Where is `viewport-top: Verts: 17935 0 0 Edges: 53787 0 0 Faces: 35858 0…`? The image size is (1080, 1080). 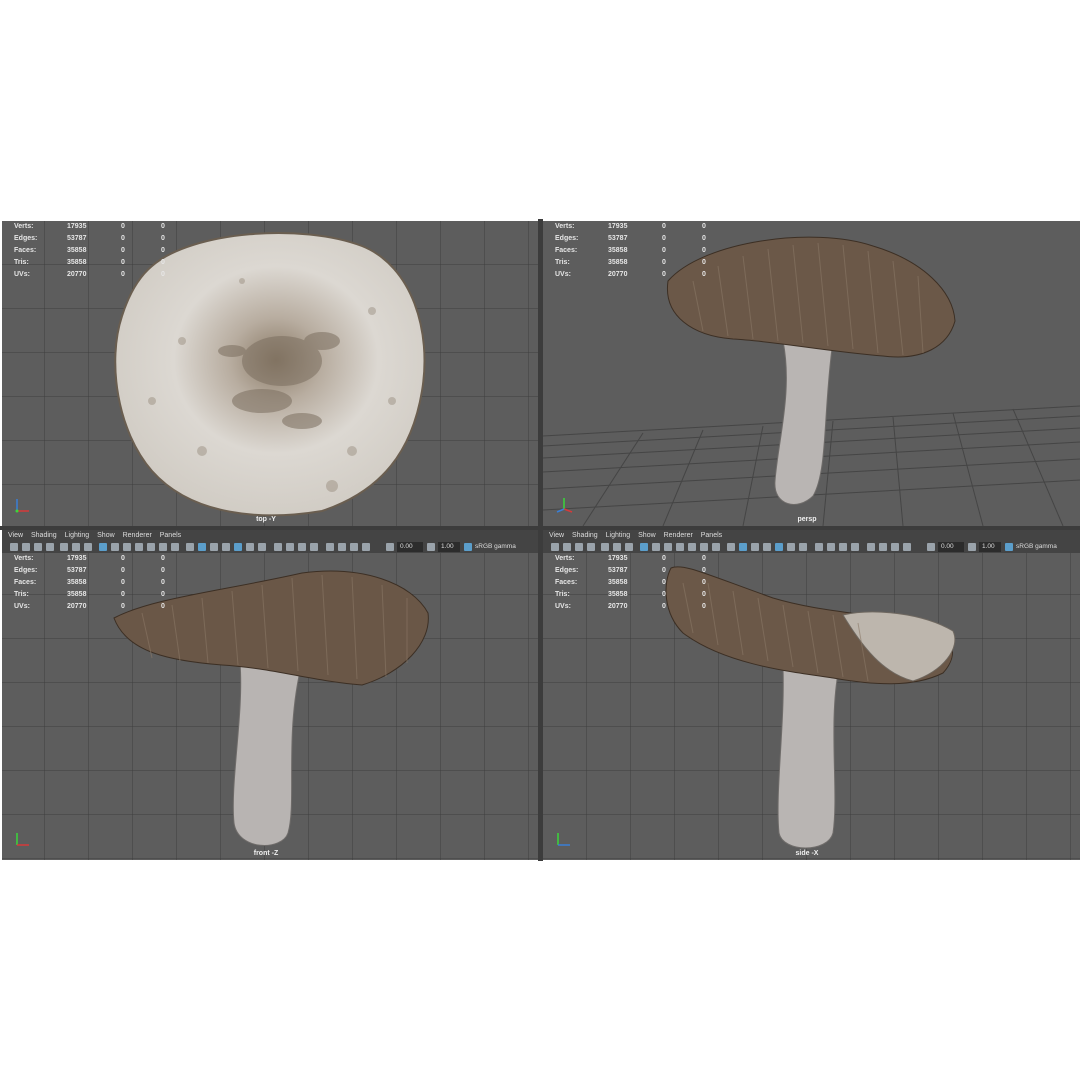 viewport-top: Verts: 17935 0 0 Edges: 53787 0 0 Faces: 35858 0… is located at coordinates (270, 373).